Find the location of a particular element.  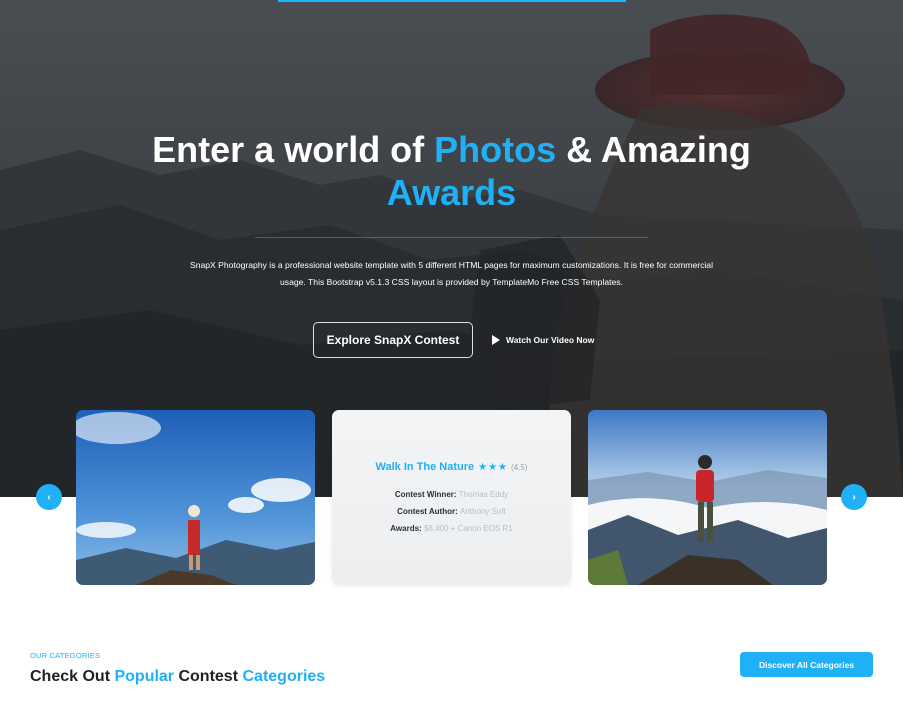

contest-awards-value: $8,400 + Canon EOS R1 is located at coordinates (468, 528).